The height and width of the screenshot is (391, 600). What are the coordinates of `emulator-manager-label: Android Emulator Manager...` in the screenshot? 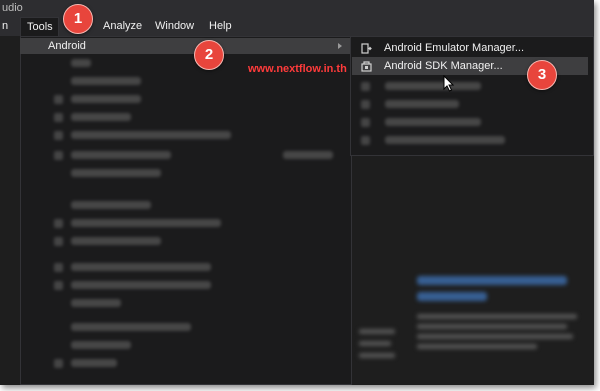 It's located at (454, 48).